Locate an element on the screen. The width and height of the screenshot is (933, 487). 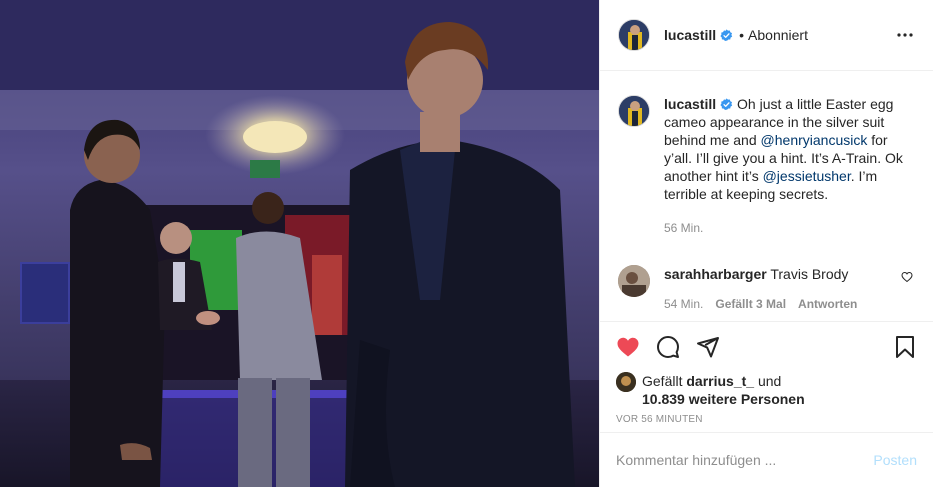
like-button is located at coordinates (636, 347).